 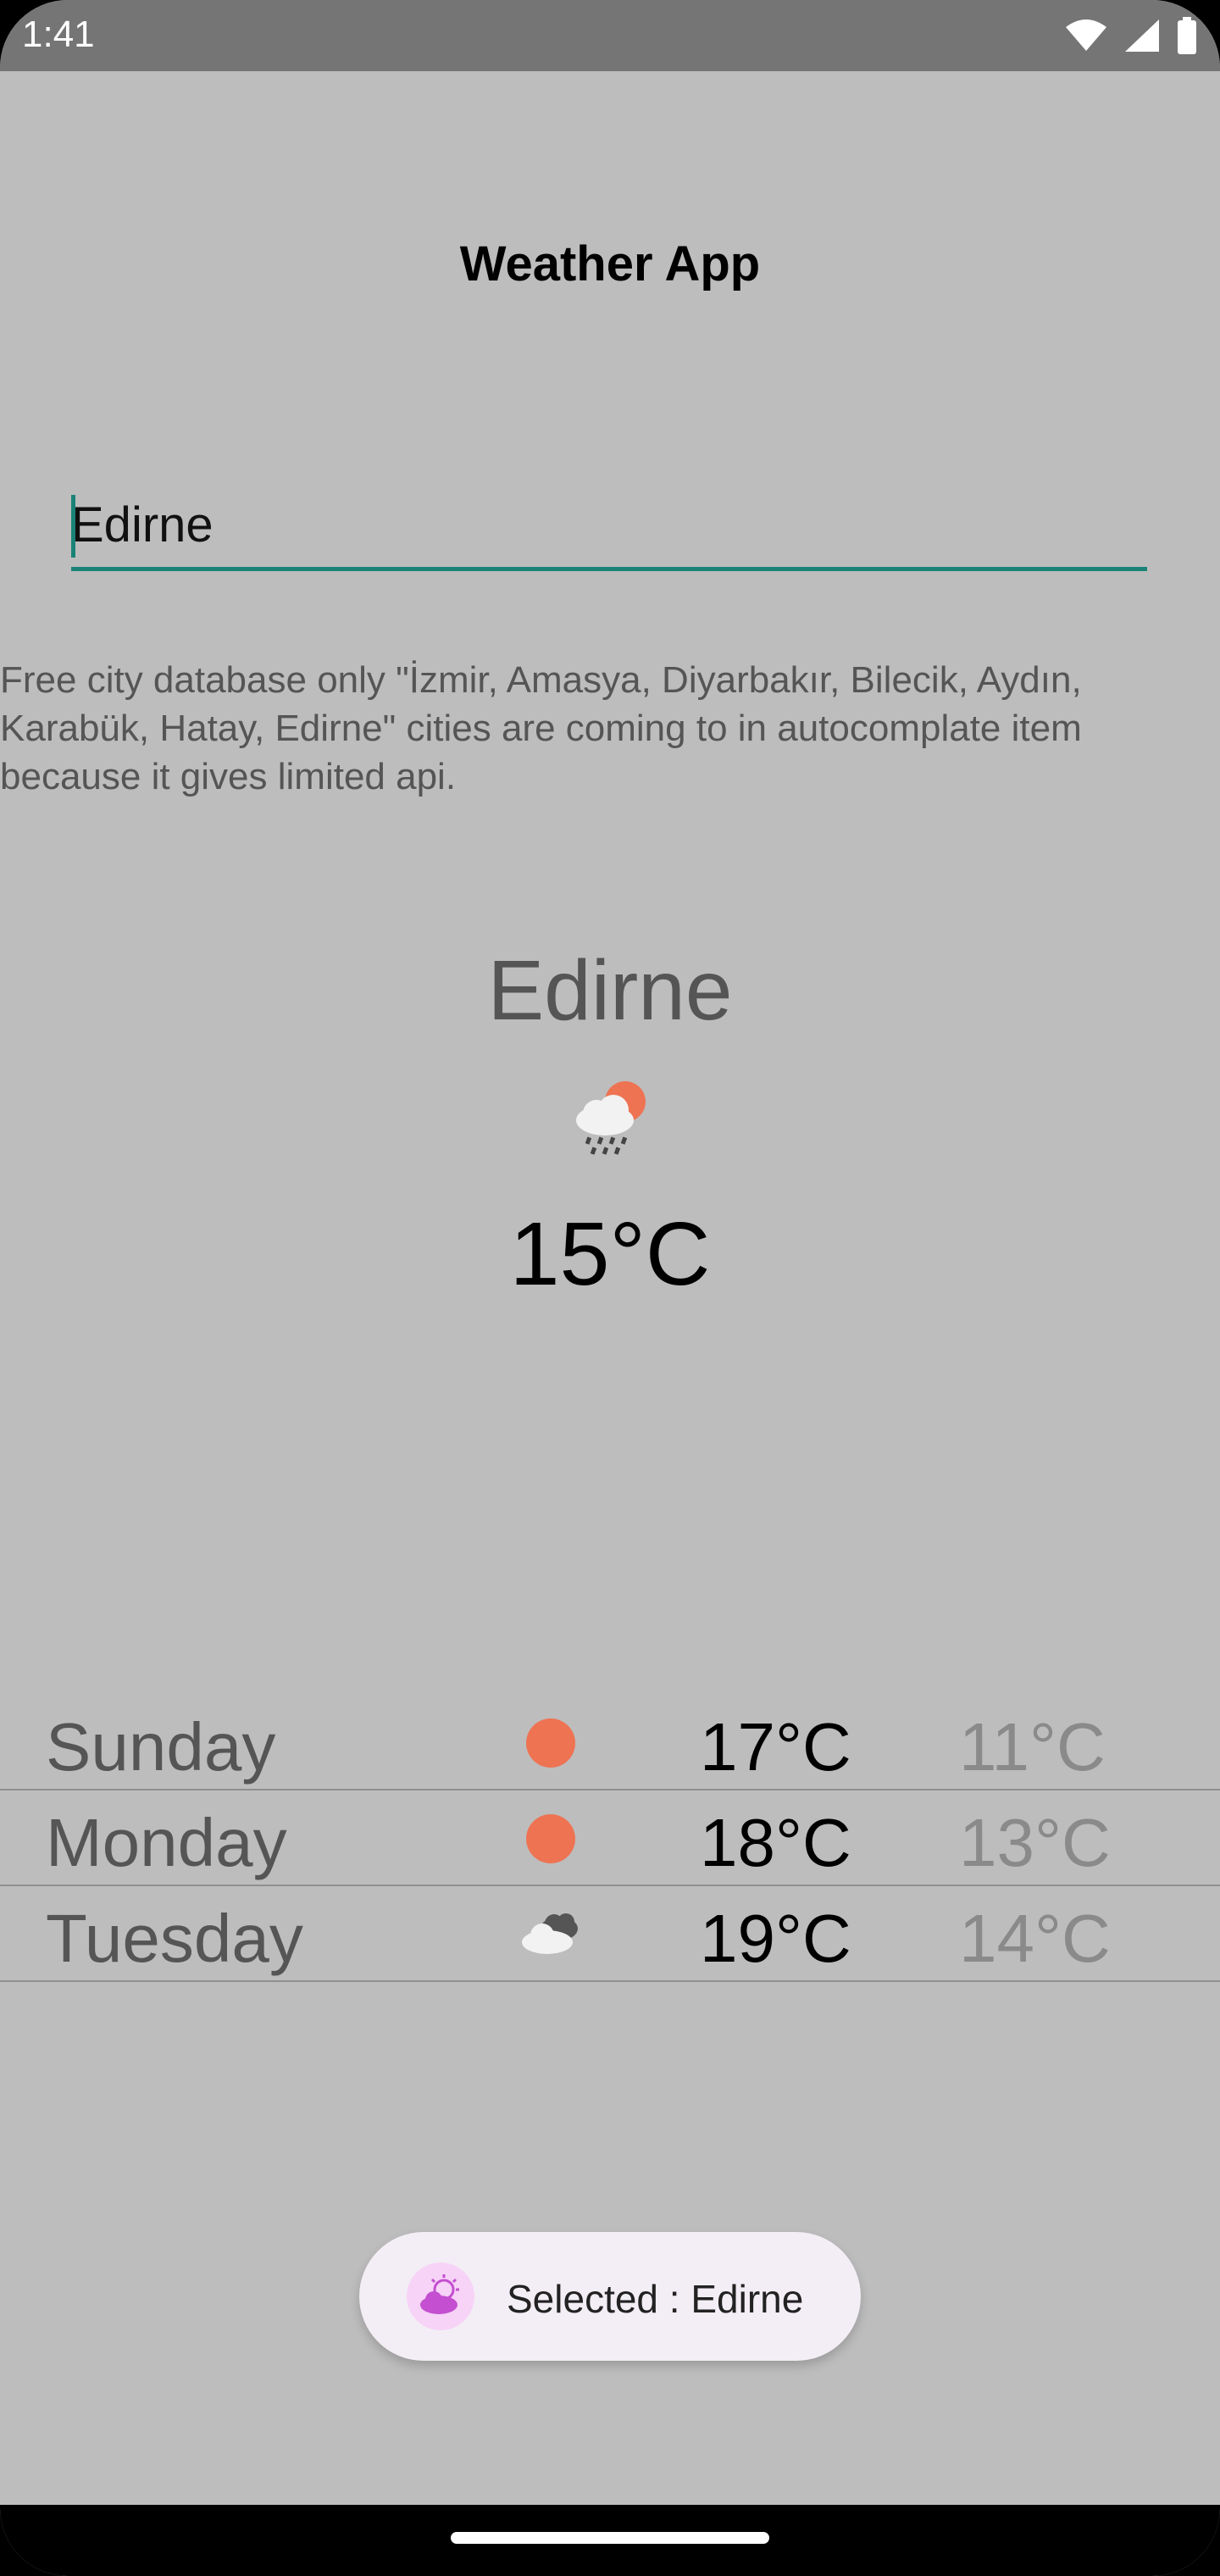 I want to click on toast-text: Selected : Edirne, so click(x=655, y=2299).